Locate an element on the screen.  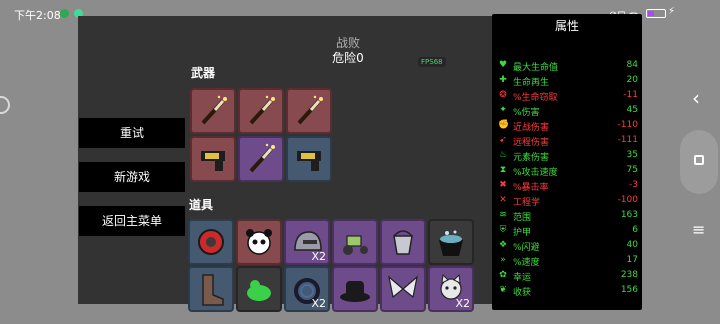
stat-row: ♥ 最大生命值 84 is located at coordinates (568, 66).